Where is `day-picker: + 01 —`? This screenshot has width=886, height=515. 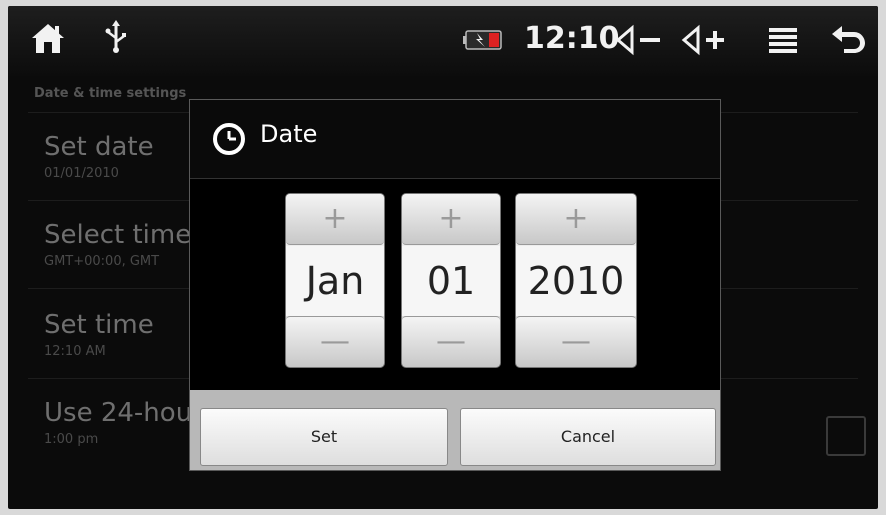 day-picker: + 01 — is located at coordinates (451, 280).